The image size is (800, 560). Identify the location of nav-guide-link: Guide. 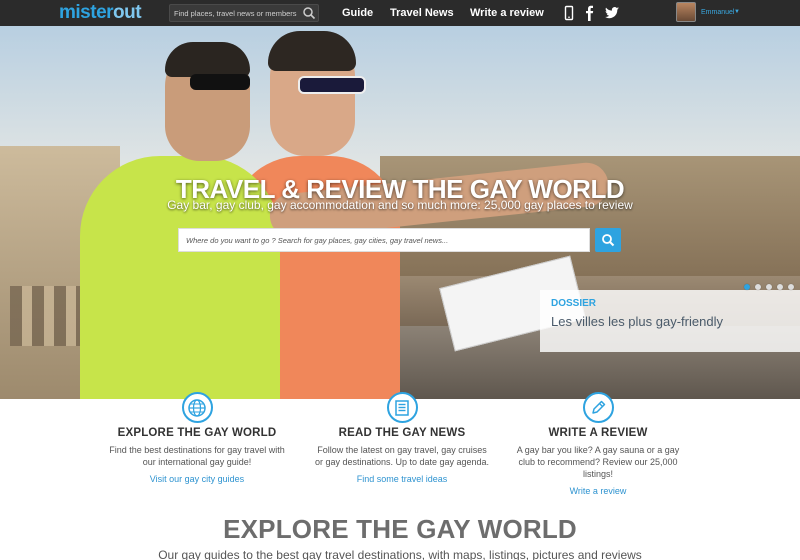
(357, 13).